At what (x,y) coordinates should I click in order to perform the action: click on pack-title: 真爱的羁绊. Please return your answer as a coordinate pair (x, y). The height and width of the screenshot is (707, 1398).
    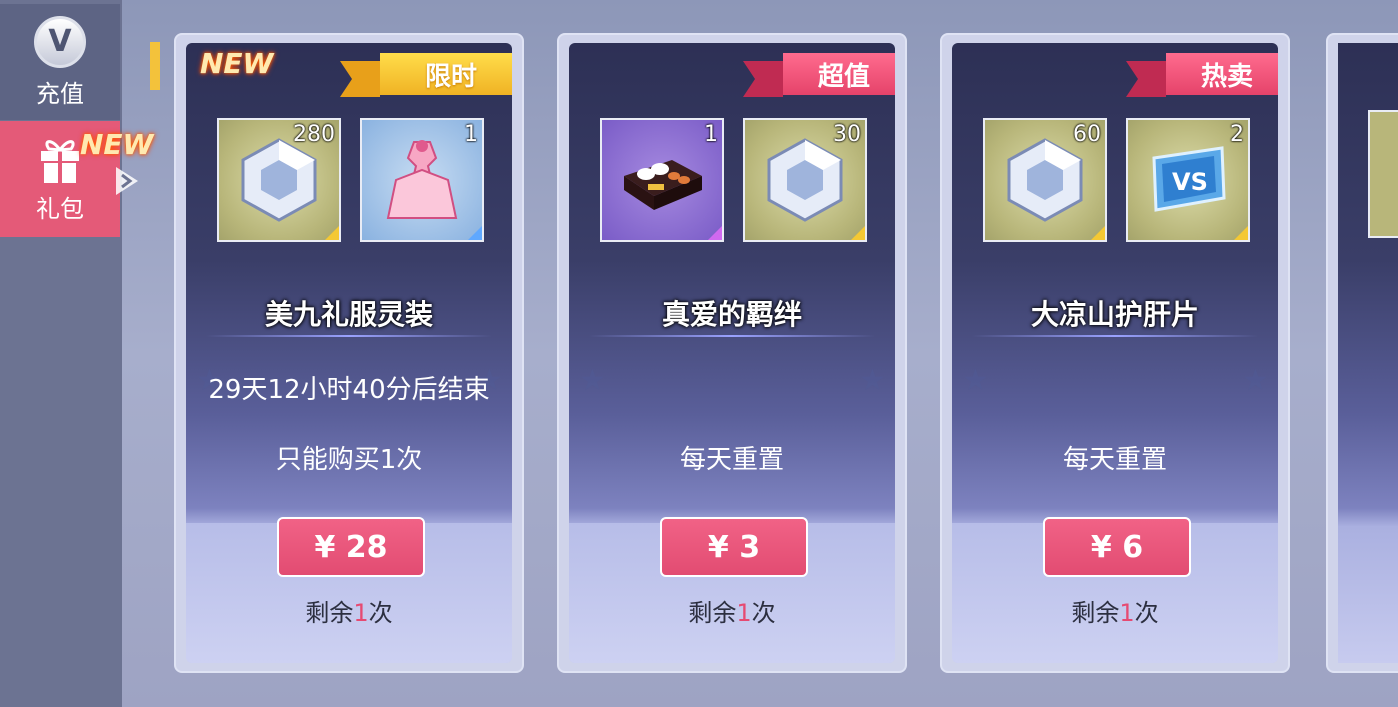
    Looking at the image, I should click on (731, 314).